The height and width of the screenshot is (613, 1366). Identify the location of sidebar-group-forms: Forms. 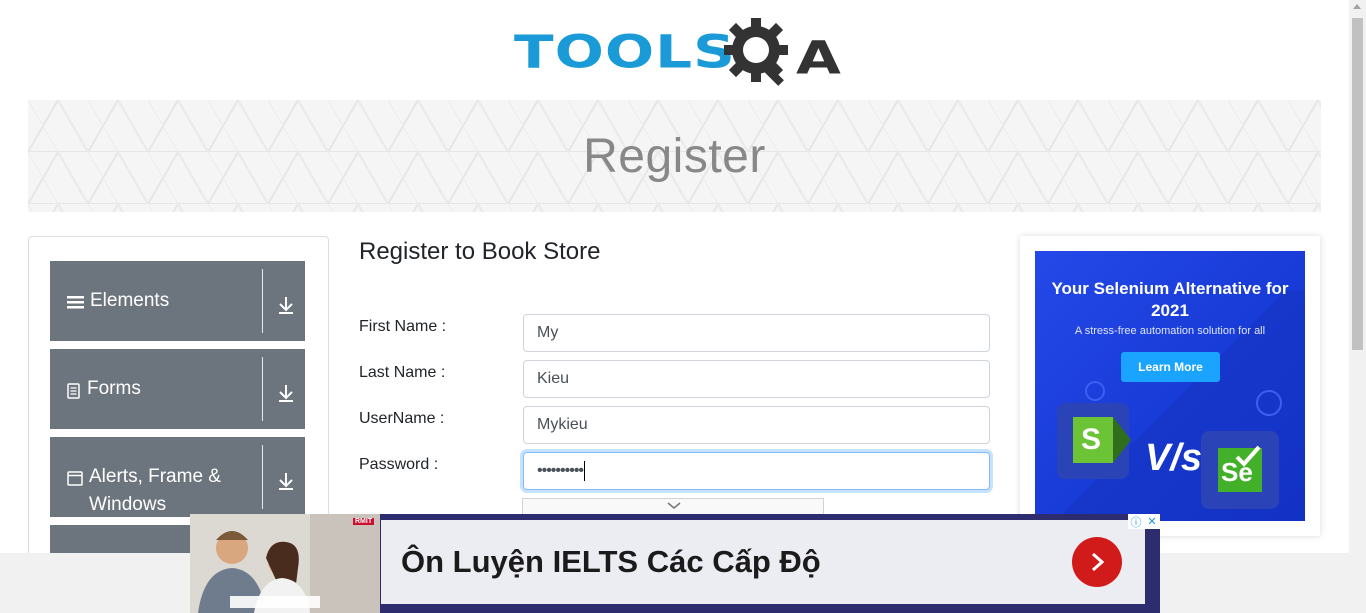
(177, 389).